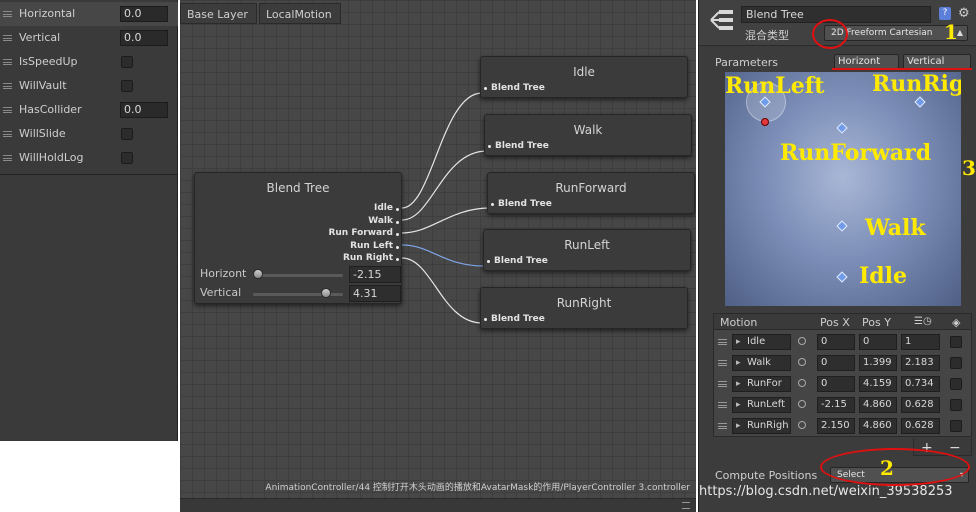 The height and width of the screenshot is (512, 976). I want to click on horizontal-slider-thumb, so click(258, 274).